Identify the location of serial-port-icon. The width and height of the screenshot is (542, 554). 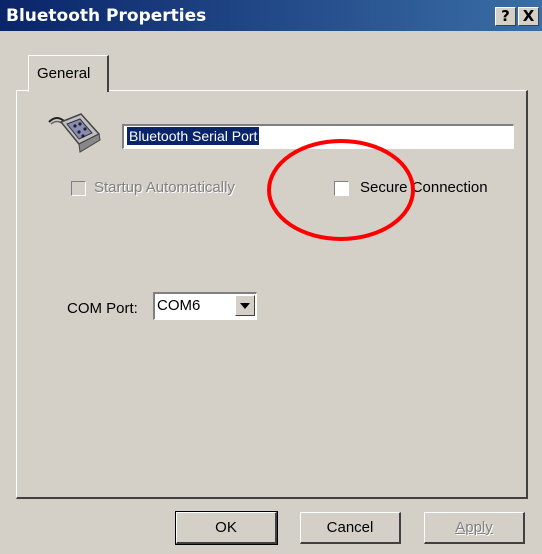
(74, 133).